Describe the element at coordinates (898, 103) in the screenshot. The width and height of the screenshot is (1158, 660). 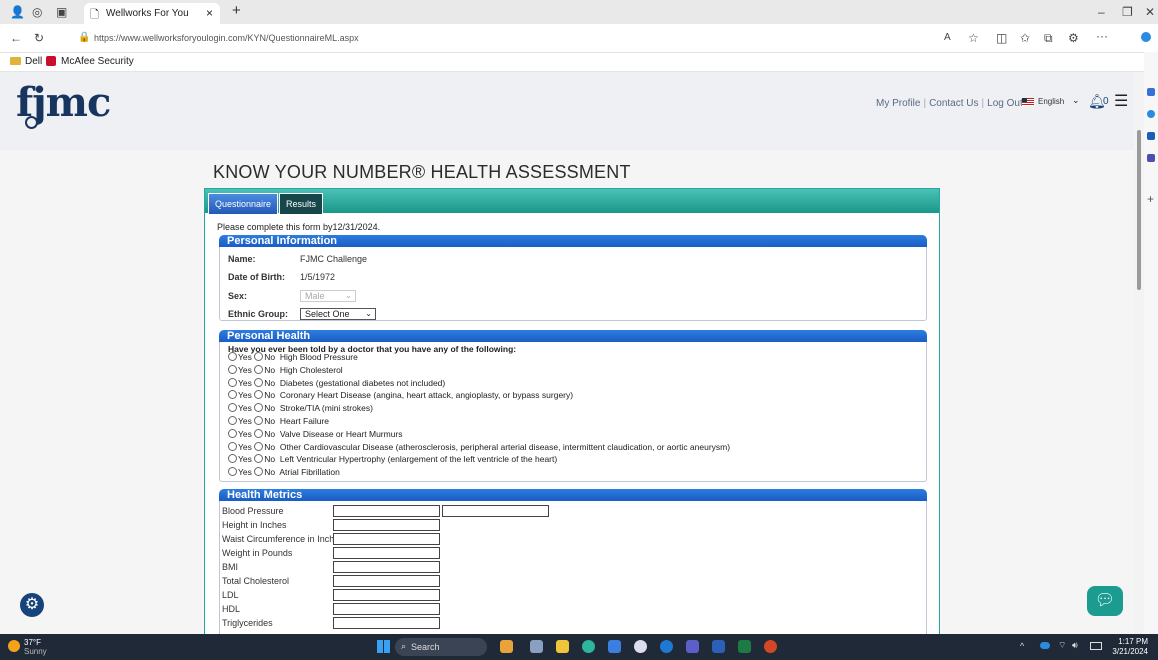
I see `my-profile-link: My Profile` at that location.